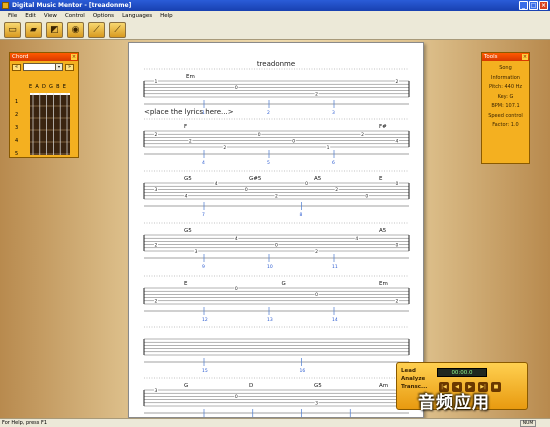 This screenshot has width=550, height=427. Describe the element at coordinates (205, 371) in the screenshot. I see `measure-number: 15` at that location.